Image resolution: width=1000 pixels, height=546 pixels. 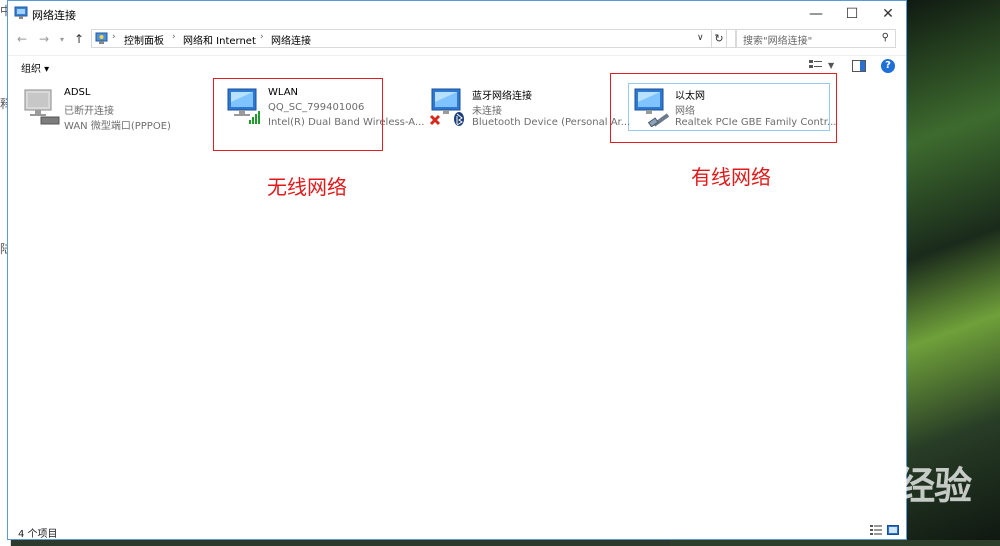 What do you see at coordinates (831, 65) in the screenshot?
I see `view-dropdown-chevron-icon: ▼` at bounding box center [831, 65].